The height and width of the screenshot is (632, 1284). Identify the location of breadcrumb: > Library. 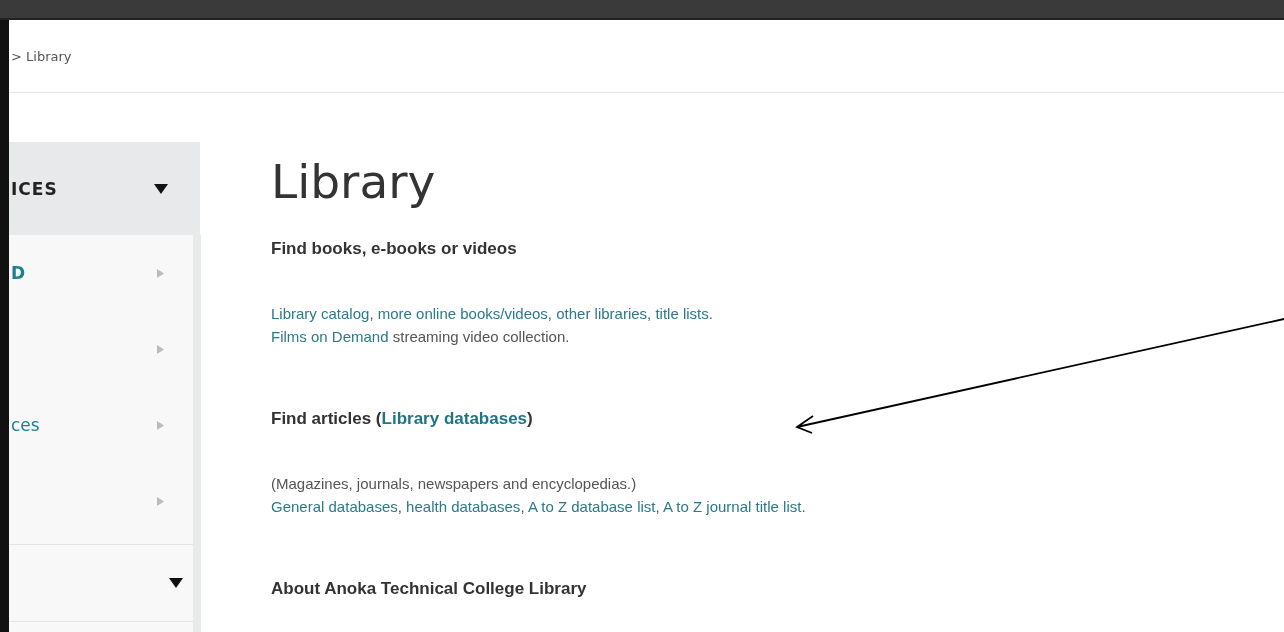
(41, 56).